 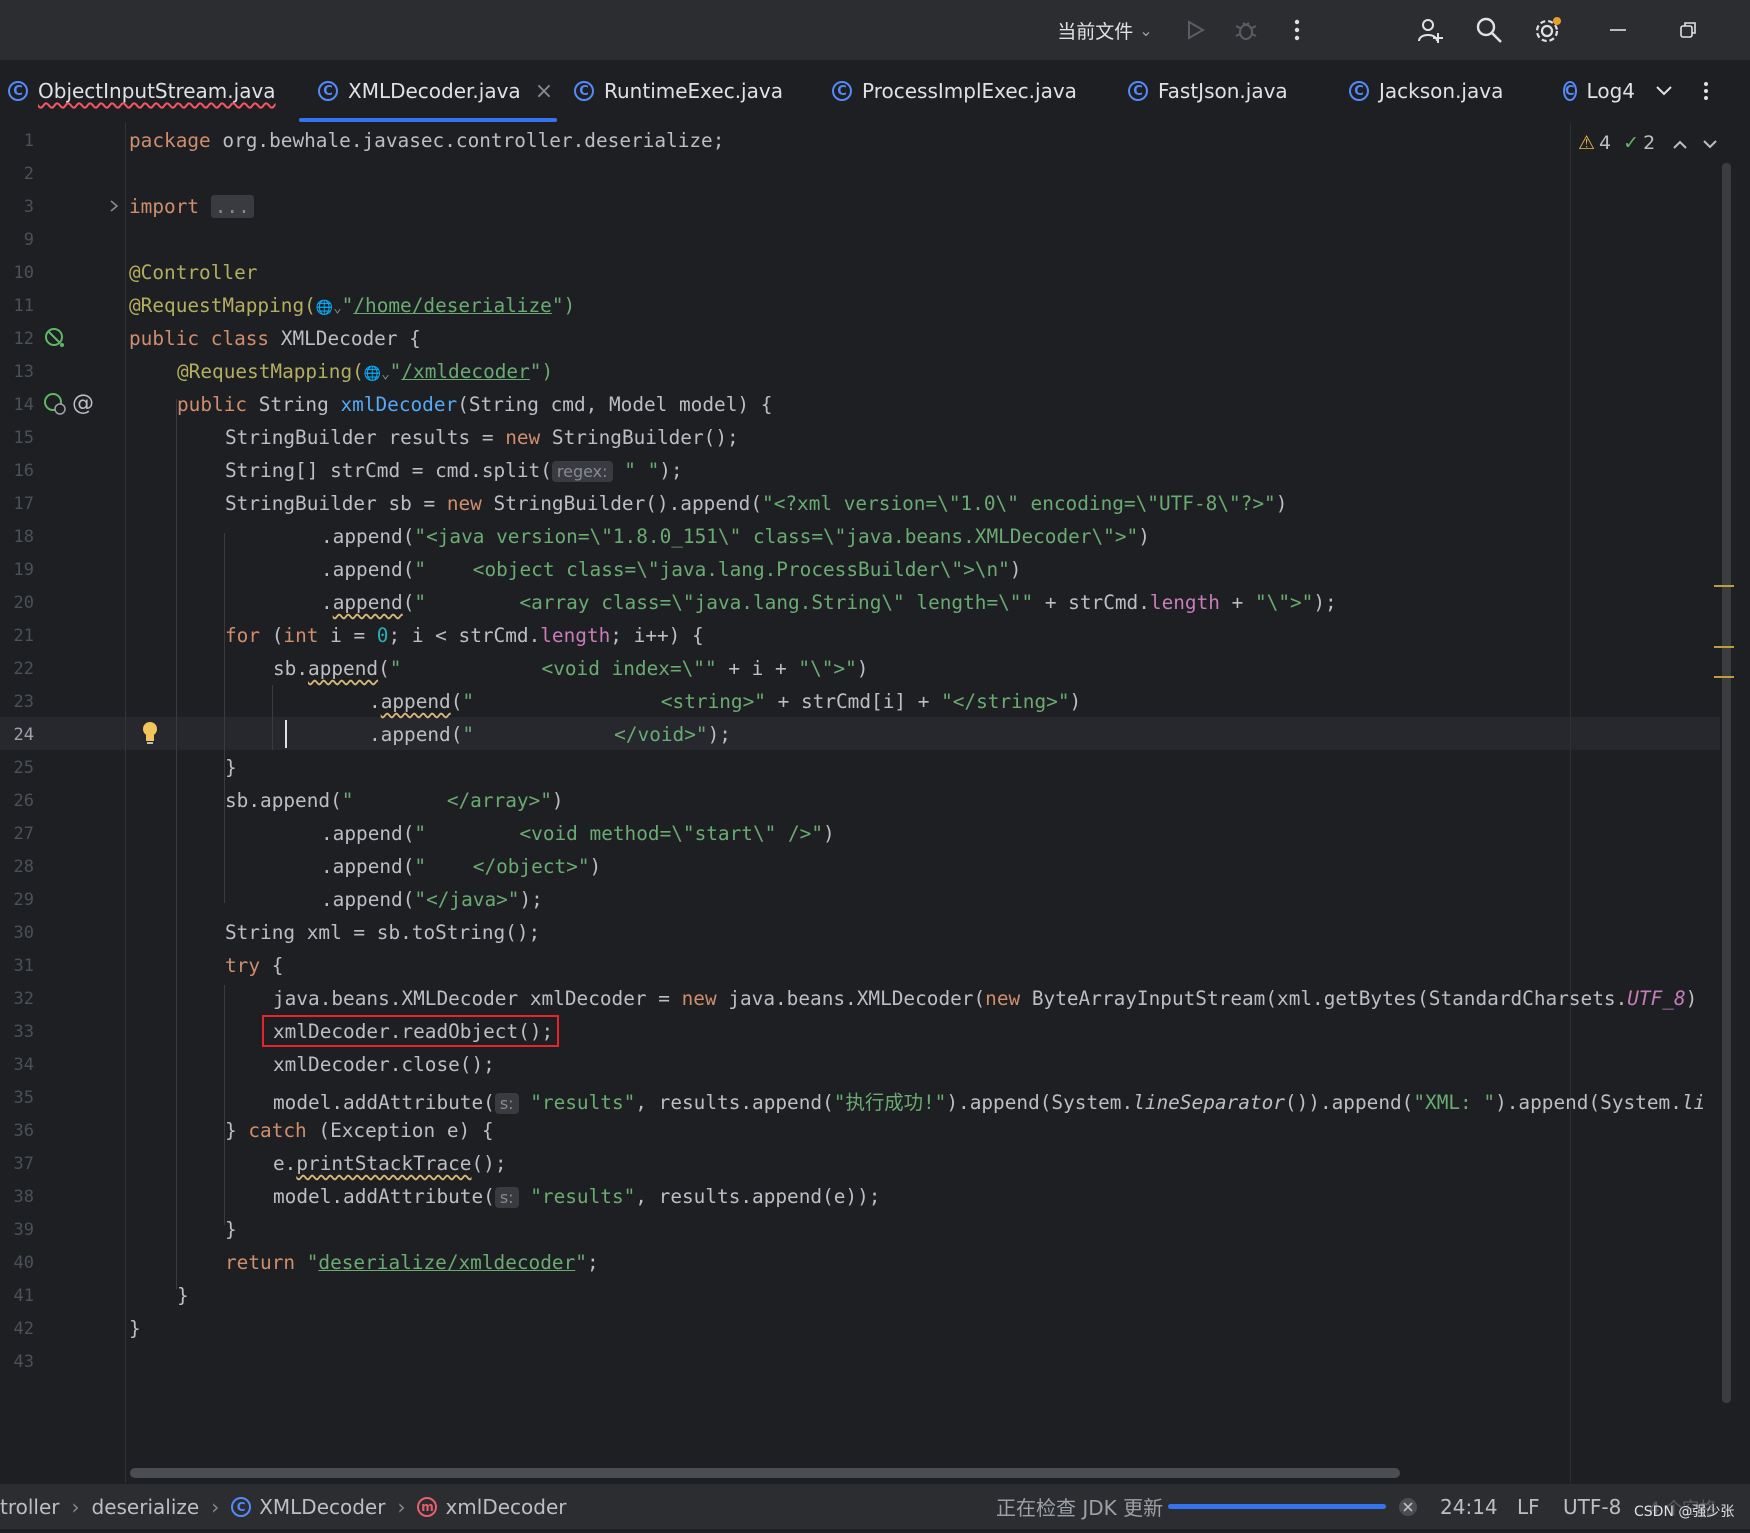 I want to click on tab-runtimeexec: C RuntimeExec.java, so click(x=678, y=91).